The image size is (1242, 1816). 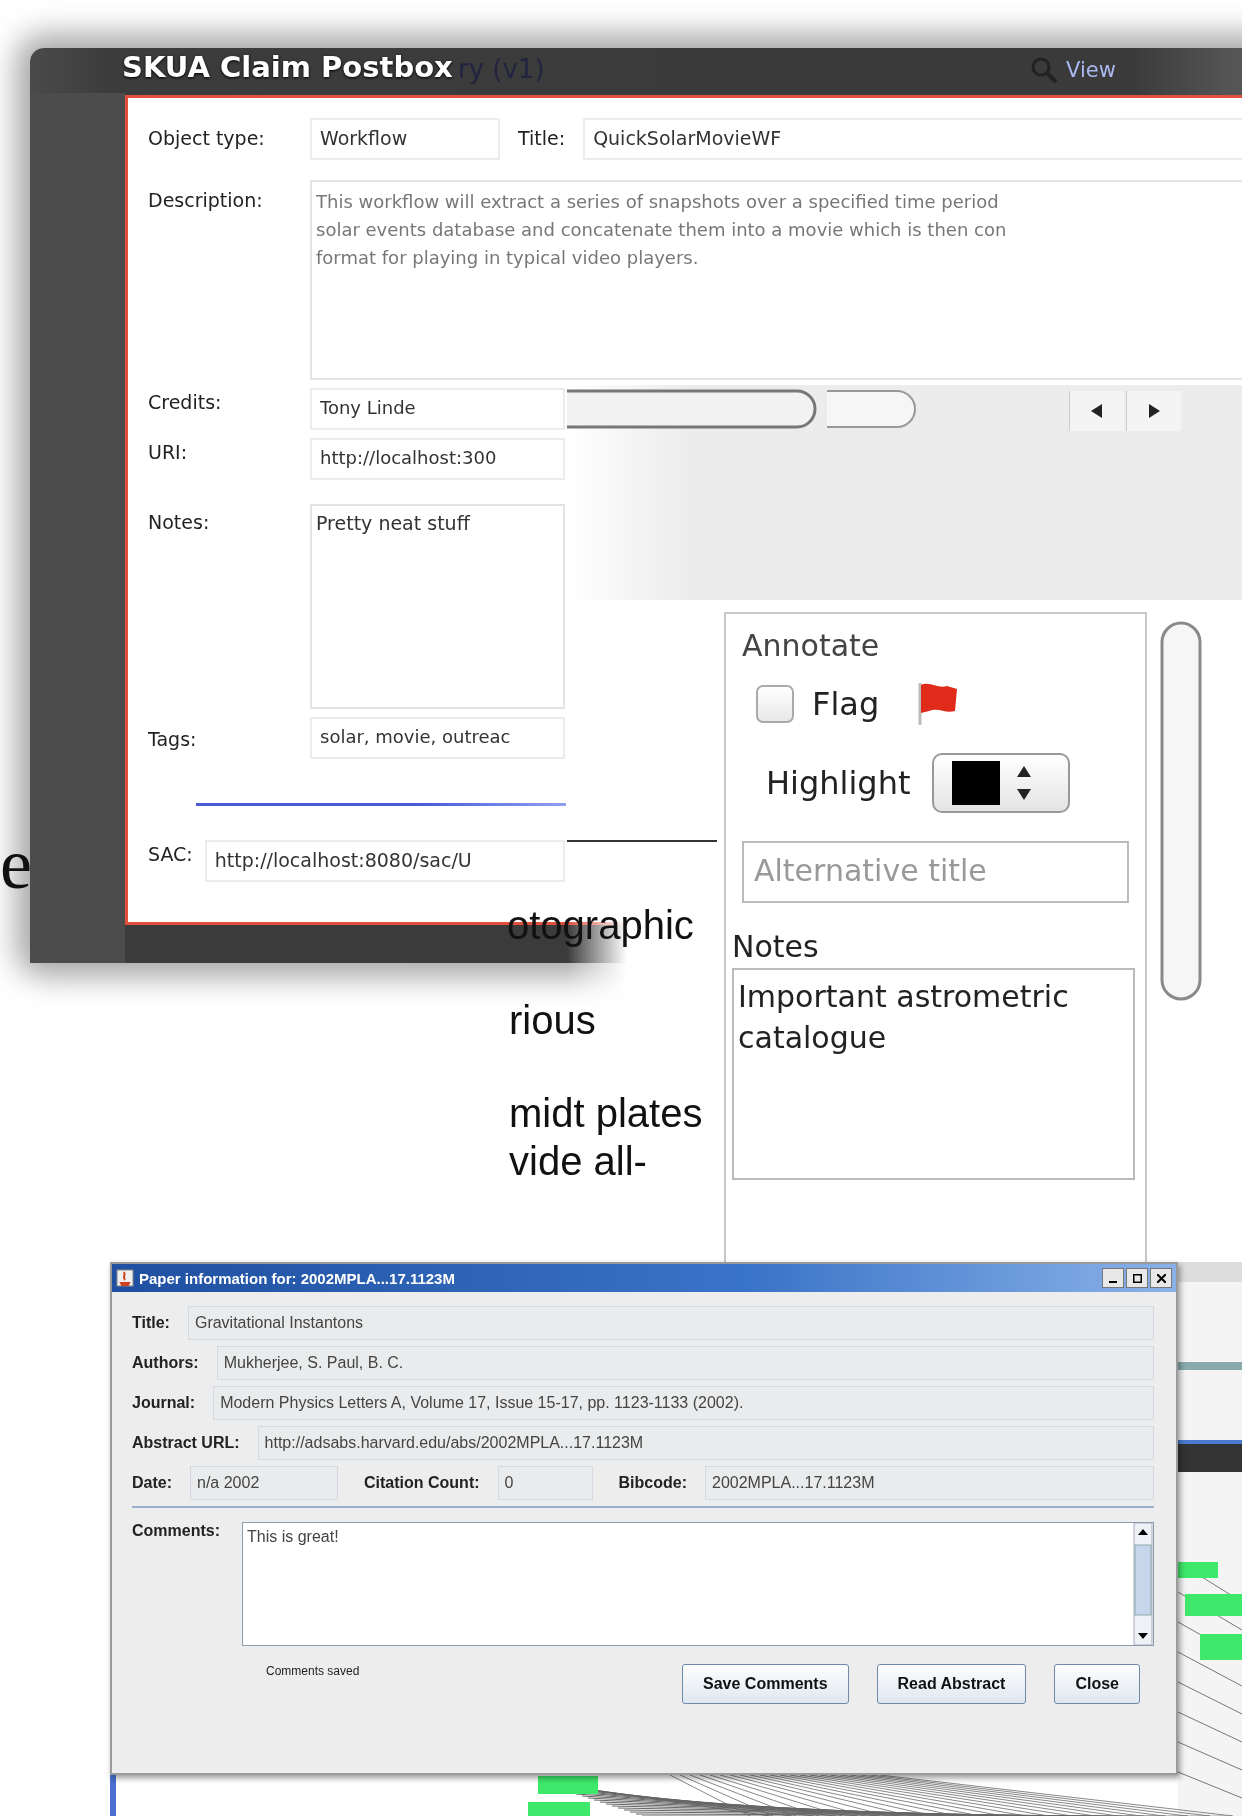 I want to click on text-field: Workflow, so click(x=405, y=139).